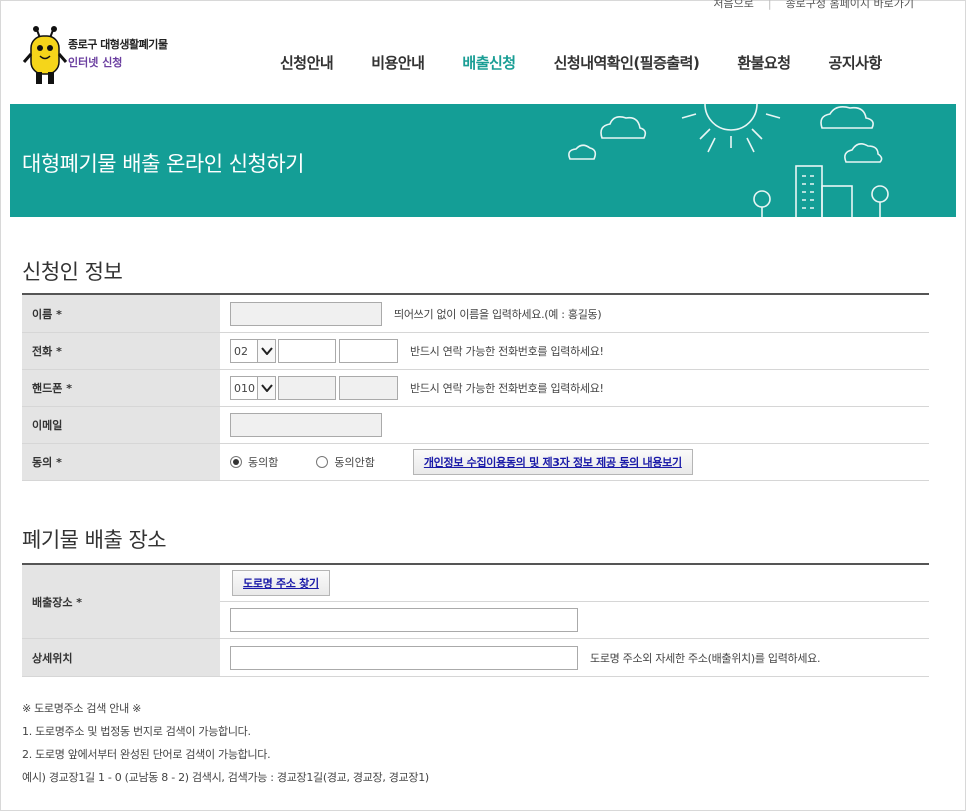  Describe the element at coordinates (307, 351) in the screenshot. I see `phone-middle-input` at that location.